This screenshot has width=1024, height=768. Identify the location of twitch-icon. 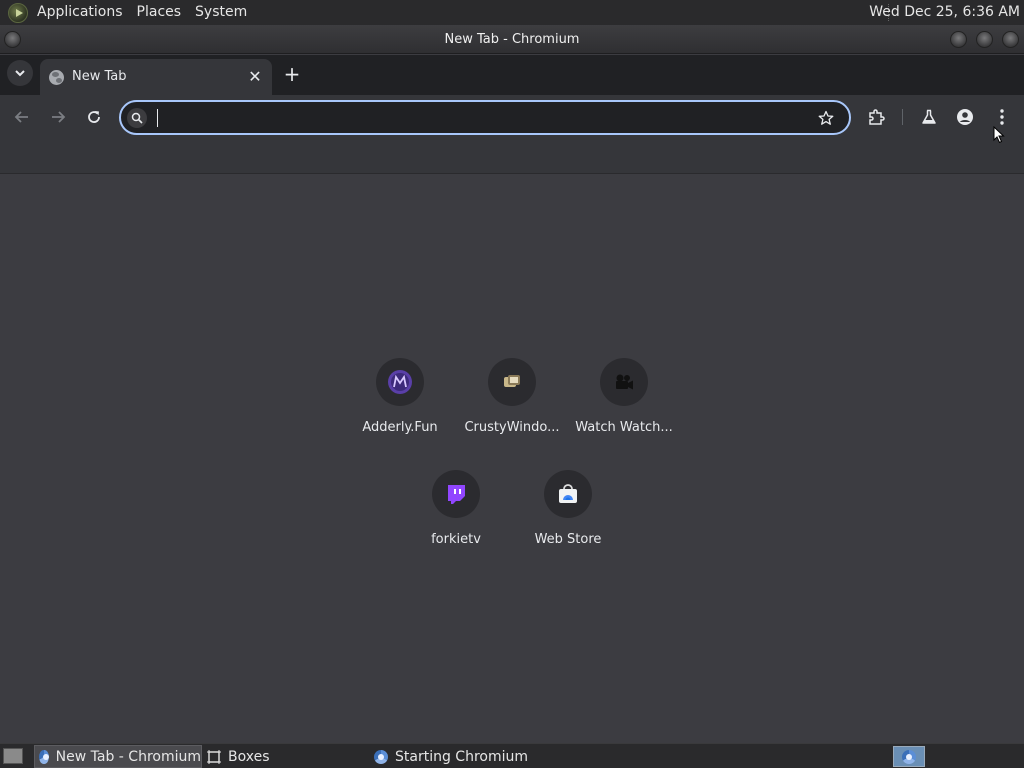
(456, 494).